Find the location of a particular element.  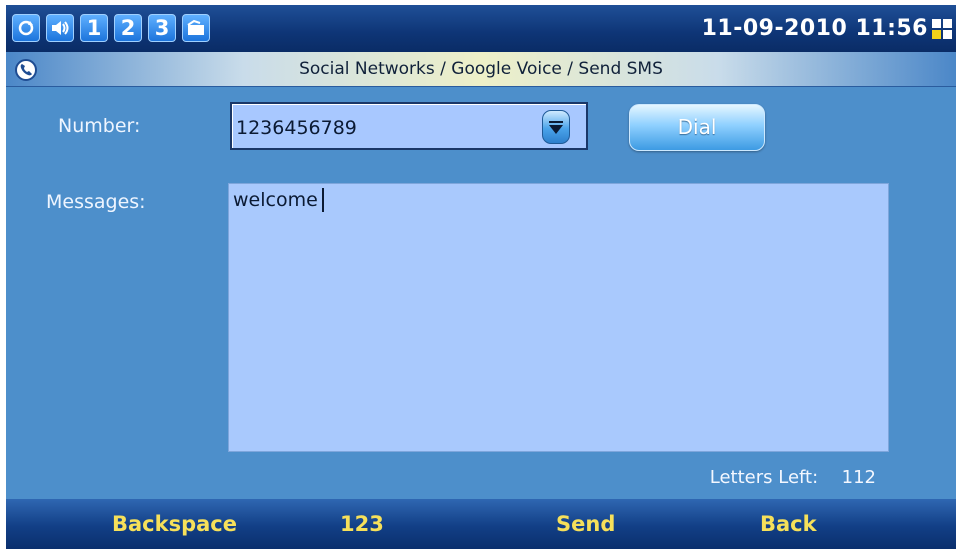

status-bar: 1 2 3 11-09-2010 11:56 is located at coordinates (481, 28).